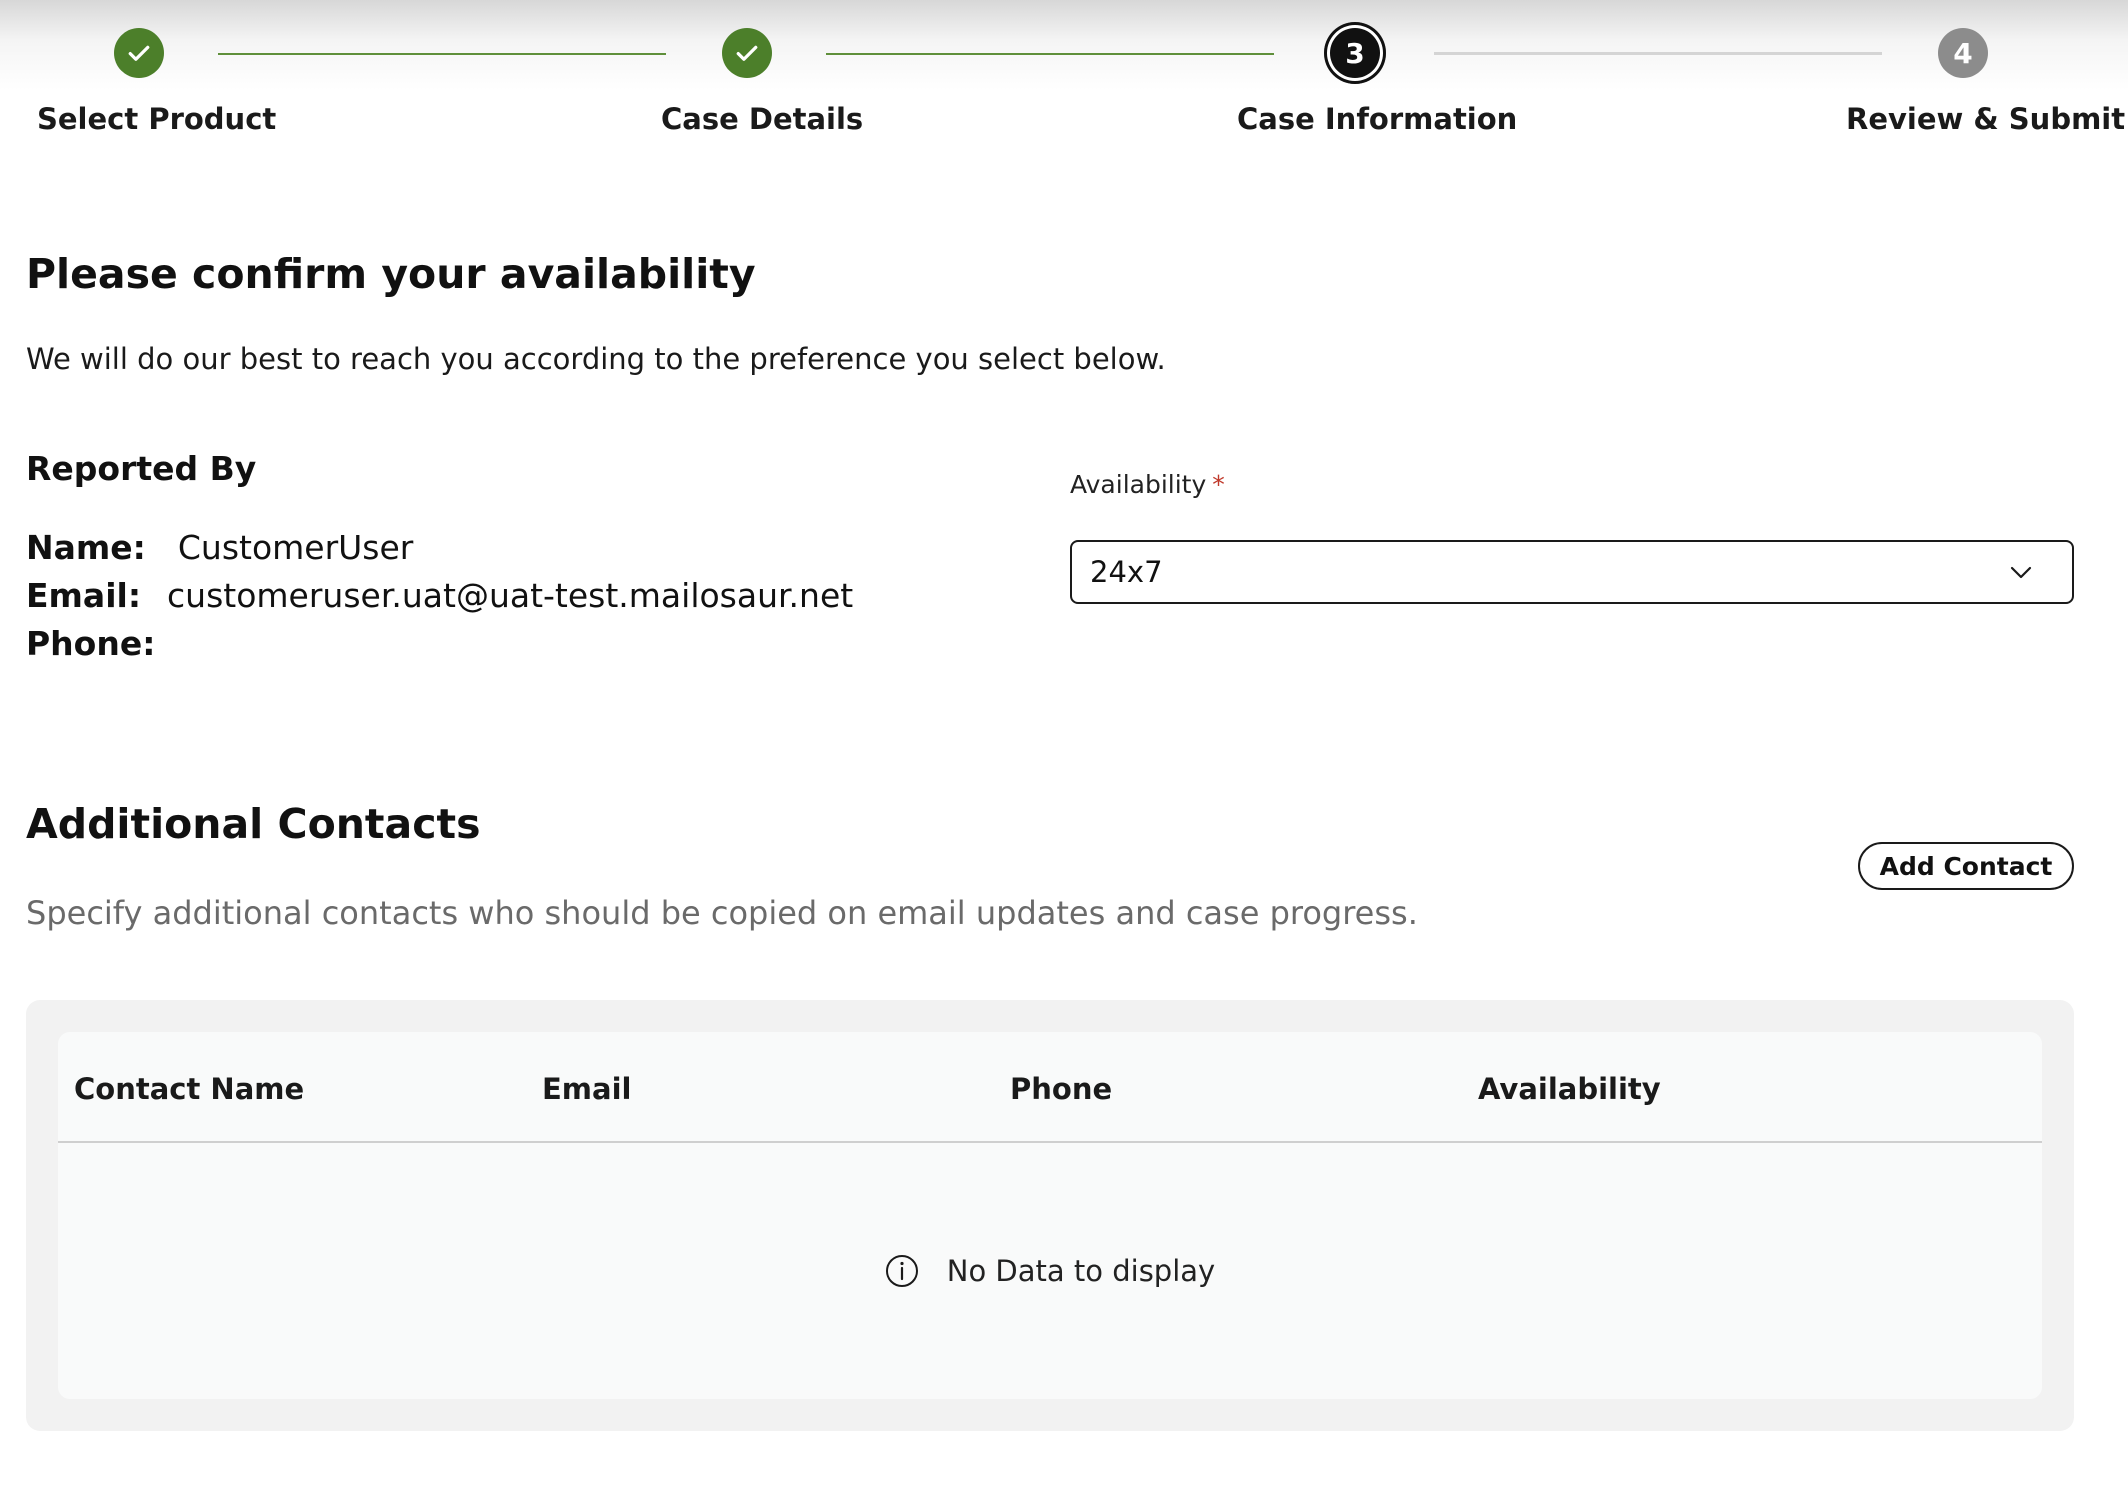 The height and width of the screenshot is (1496, 2128). Describe the element at coordinates (1138, 484) in the screenshot. I see `availability-label-text: Availability` at that location.